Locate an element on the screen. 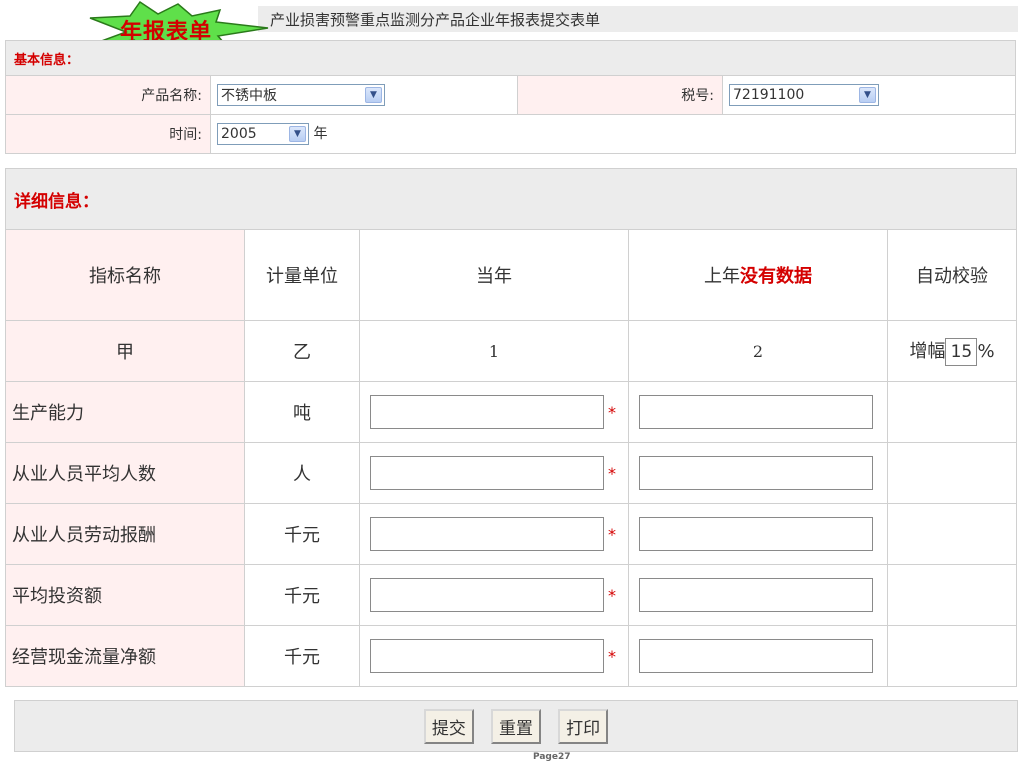 The width and height of the screenshot is (1024, 768). tax-number-label: 税号: is located at coordinates (620, 95).